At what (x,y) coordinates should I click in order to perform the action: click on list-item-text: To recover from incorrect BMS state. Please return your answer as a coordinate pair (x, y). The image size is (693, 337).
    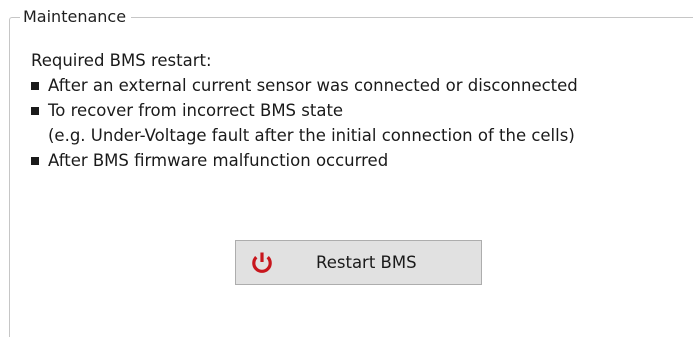
    Looking at the image, I should click on (196, 110).